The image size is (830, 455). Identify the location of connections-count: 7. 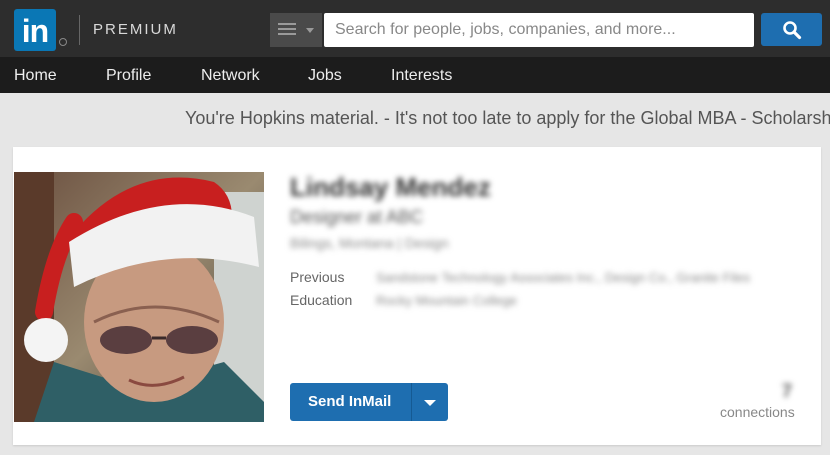
(787, 391).